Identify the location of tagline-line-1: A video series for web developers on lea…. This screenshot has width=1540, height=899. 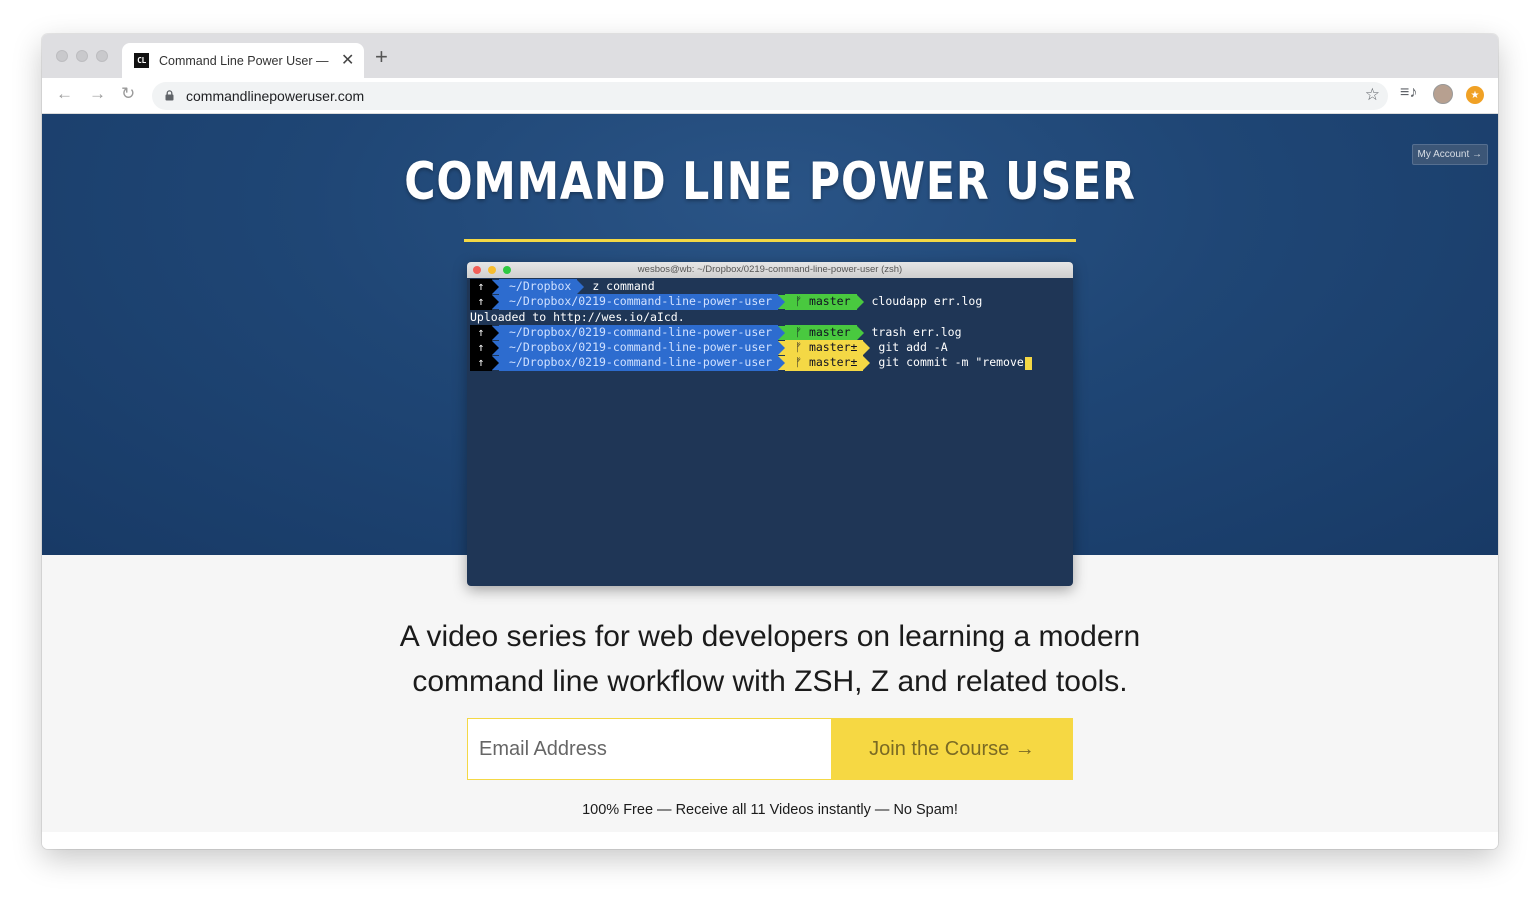
(770, 636).